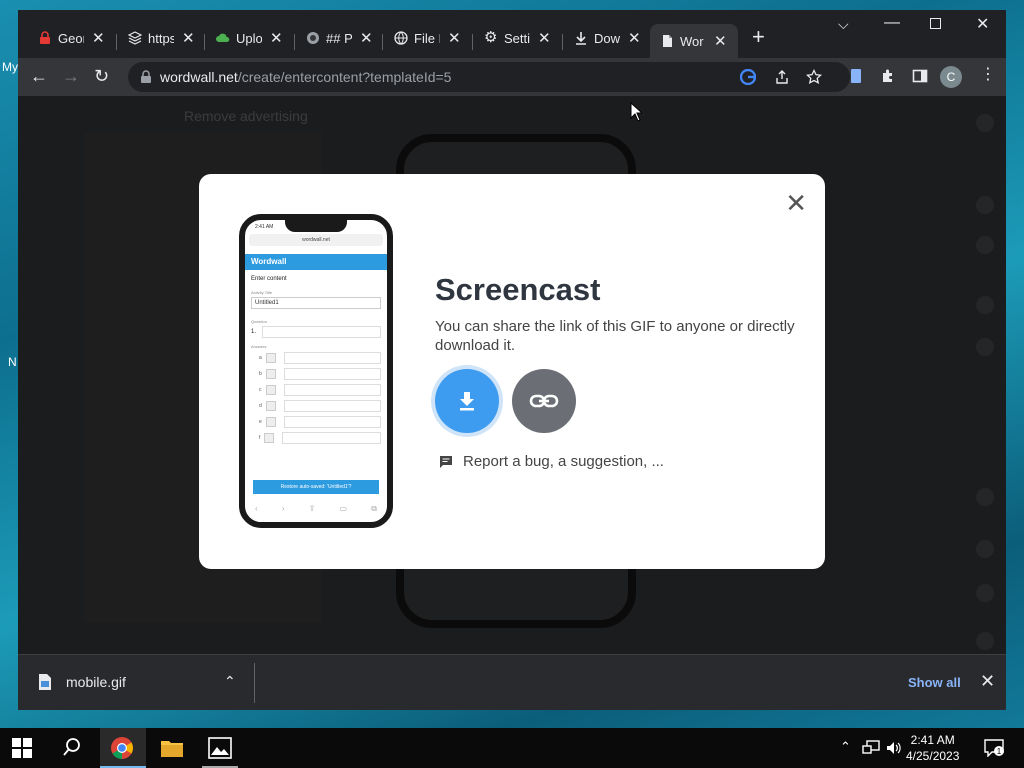  I want to click on maximize-button, so click(935, 25).